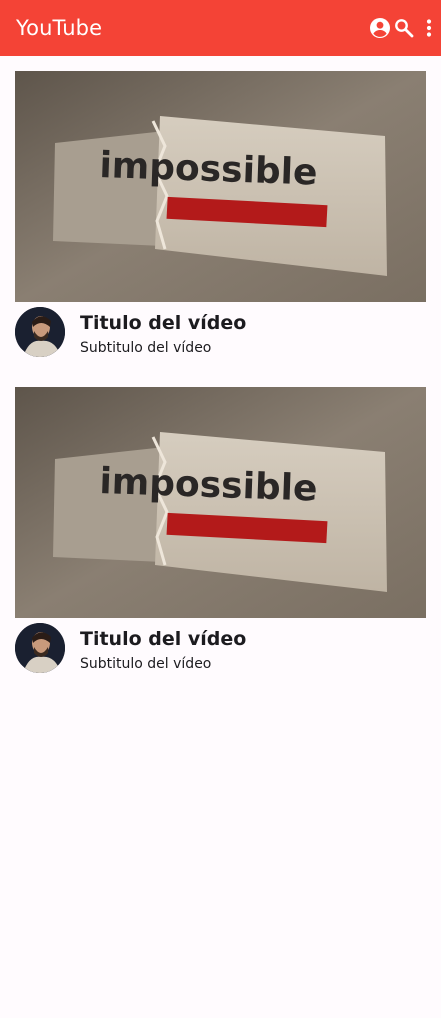 This screenshot has height=1018, width=441. I want to click on more-vert-icon, so click(429, 28).